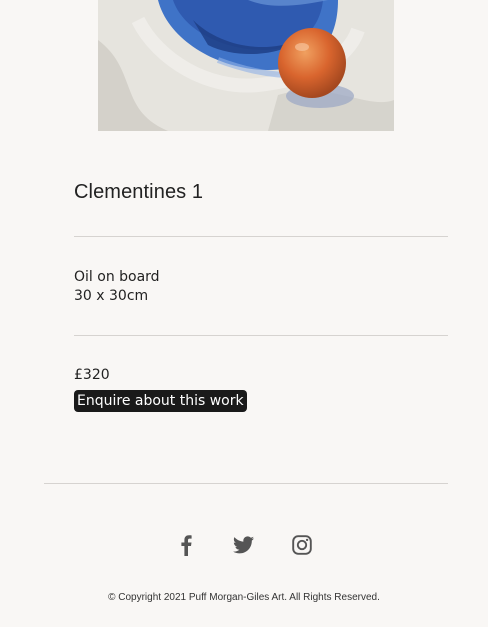  I want to click on artwork-price: £320, so click(92, 375).